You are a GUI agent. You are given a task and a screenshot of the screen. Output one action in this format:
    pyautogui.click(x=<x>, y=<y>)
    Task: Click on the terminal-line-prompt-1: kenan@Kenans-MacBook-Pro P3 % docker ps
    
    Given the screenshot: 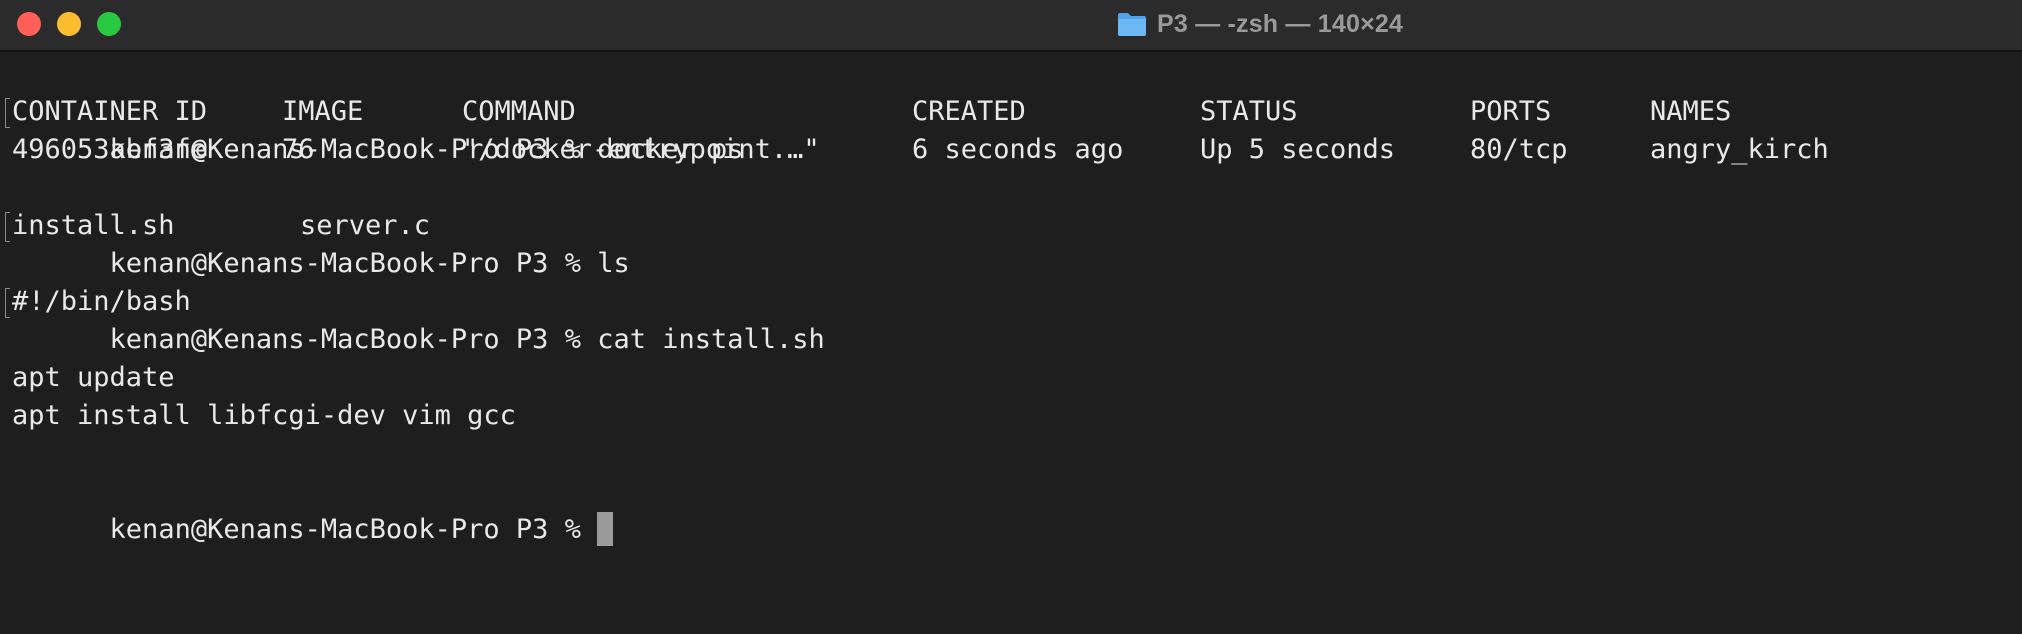 What is the action you would take?
    pyautogui.click(x=374, y=110)
    